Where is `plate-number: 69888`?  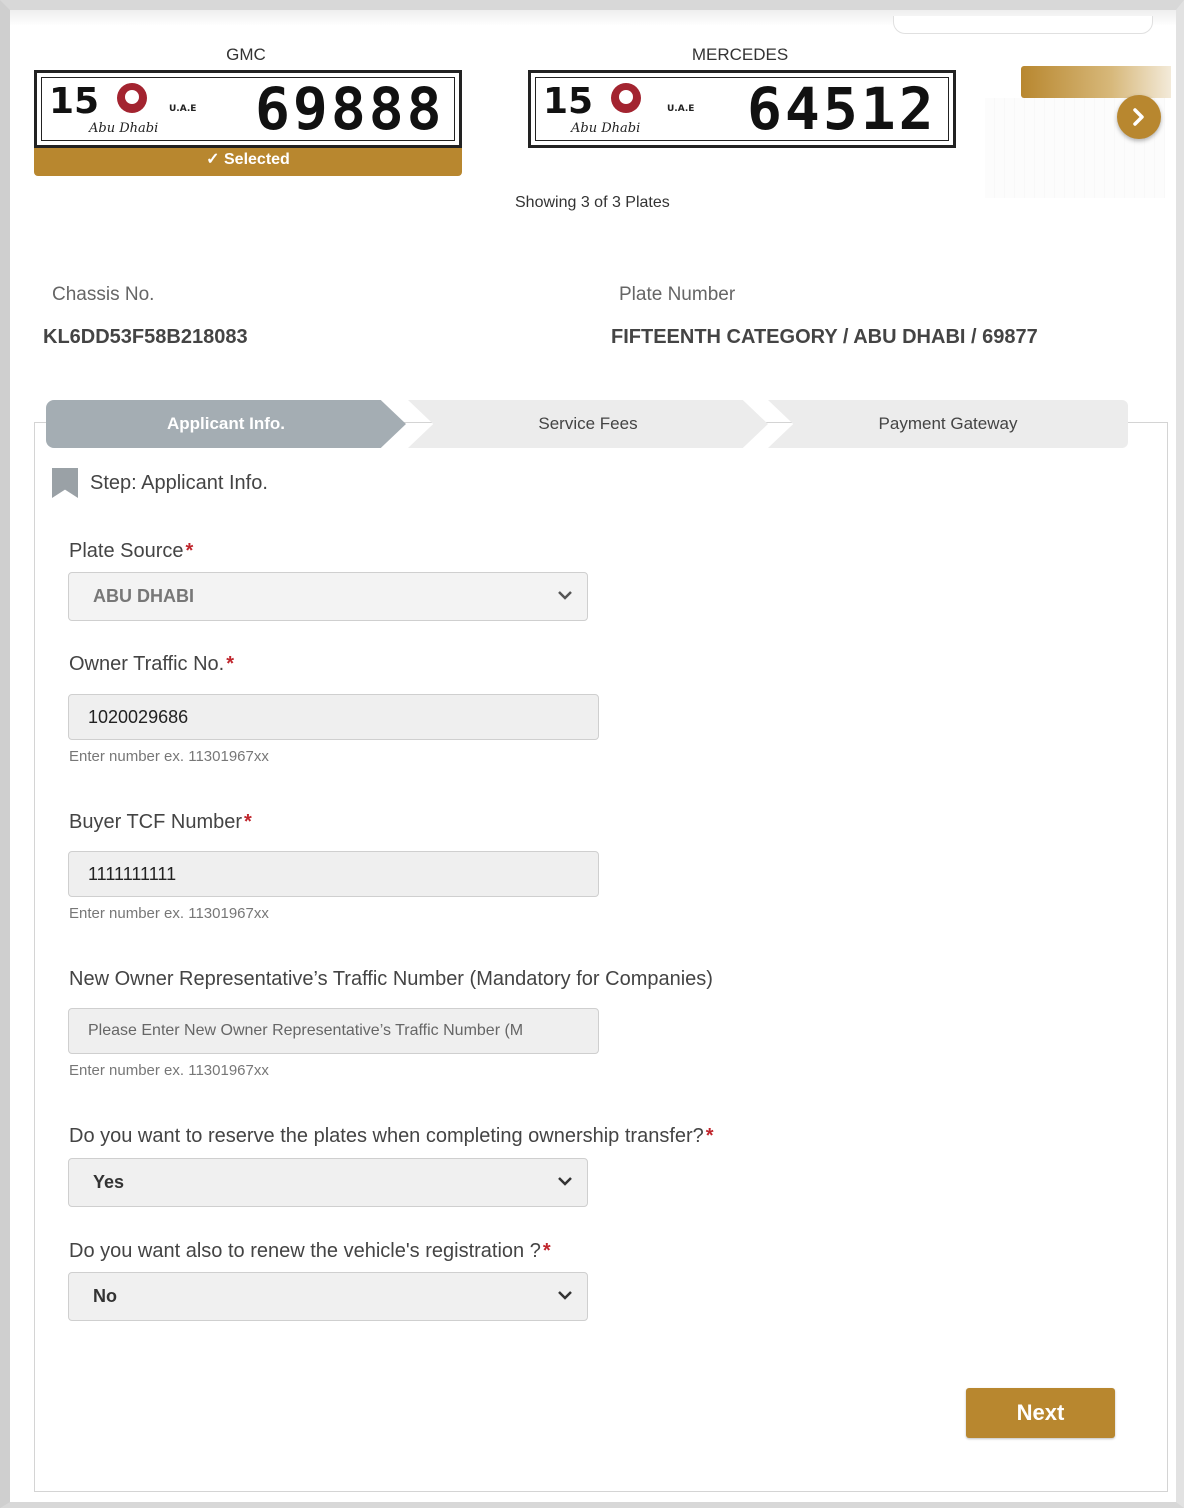 plate-number: 69888 is located at coordinates (350, 109).